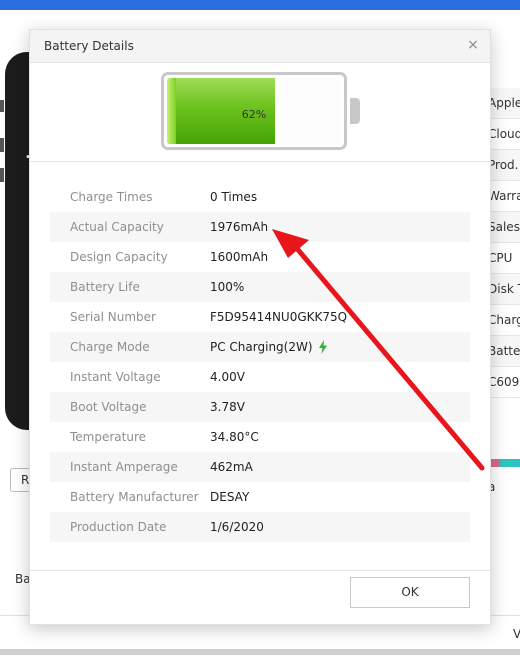 Image resolution: width=520 pixels, height=655 pixels. Describe the element at coordinates (260, 287) in the screenshot. I see `info-row-battery-life: Battery Life 100%` at that location.